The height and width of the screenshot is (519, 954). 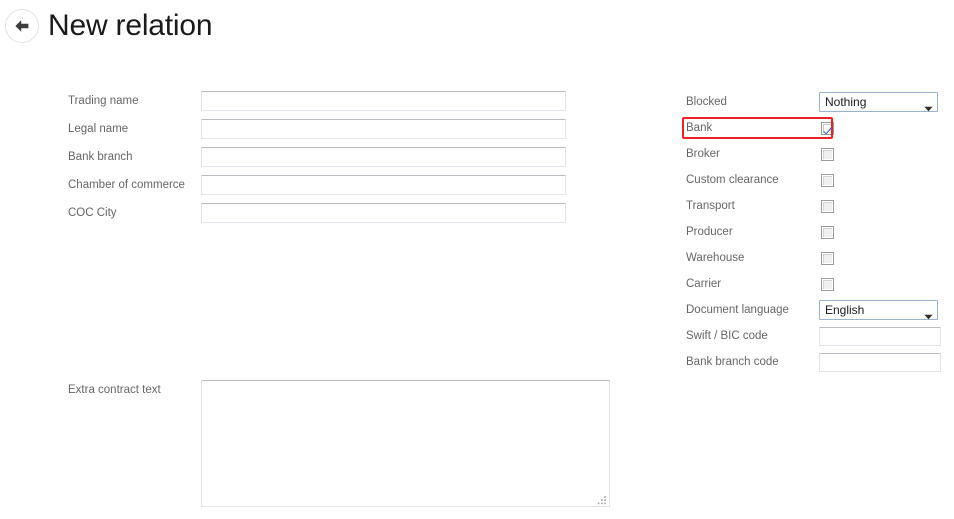 What do you see at coordinates (827, 258) in the screenshot?
I see `warehouse-checkbox` at bounding box center [827, 258].